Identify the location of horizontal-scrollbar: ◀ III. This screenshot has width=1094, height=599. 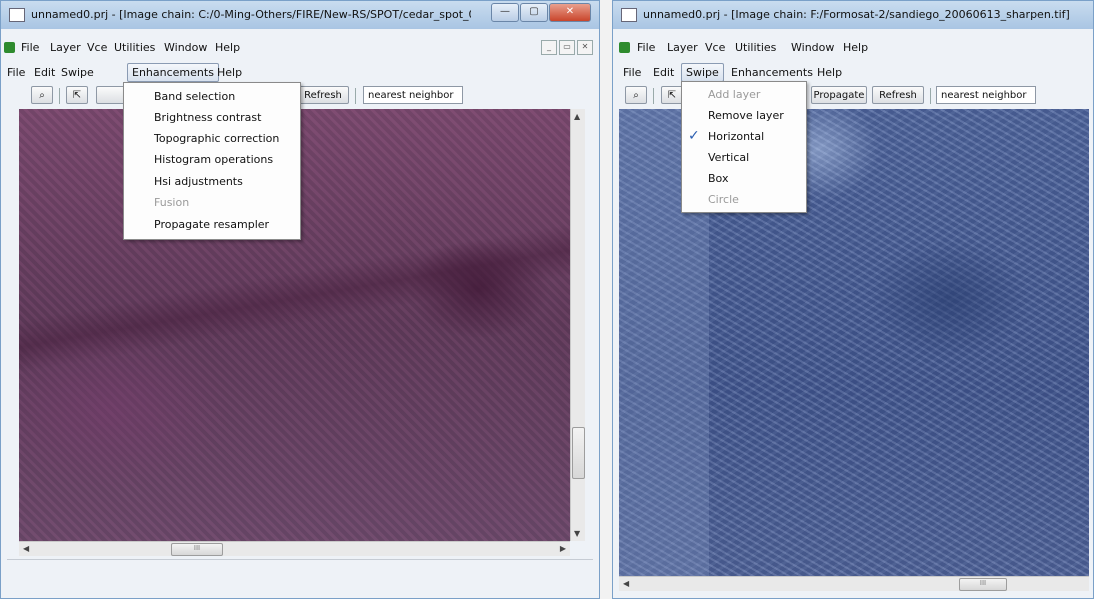
(854, 583).